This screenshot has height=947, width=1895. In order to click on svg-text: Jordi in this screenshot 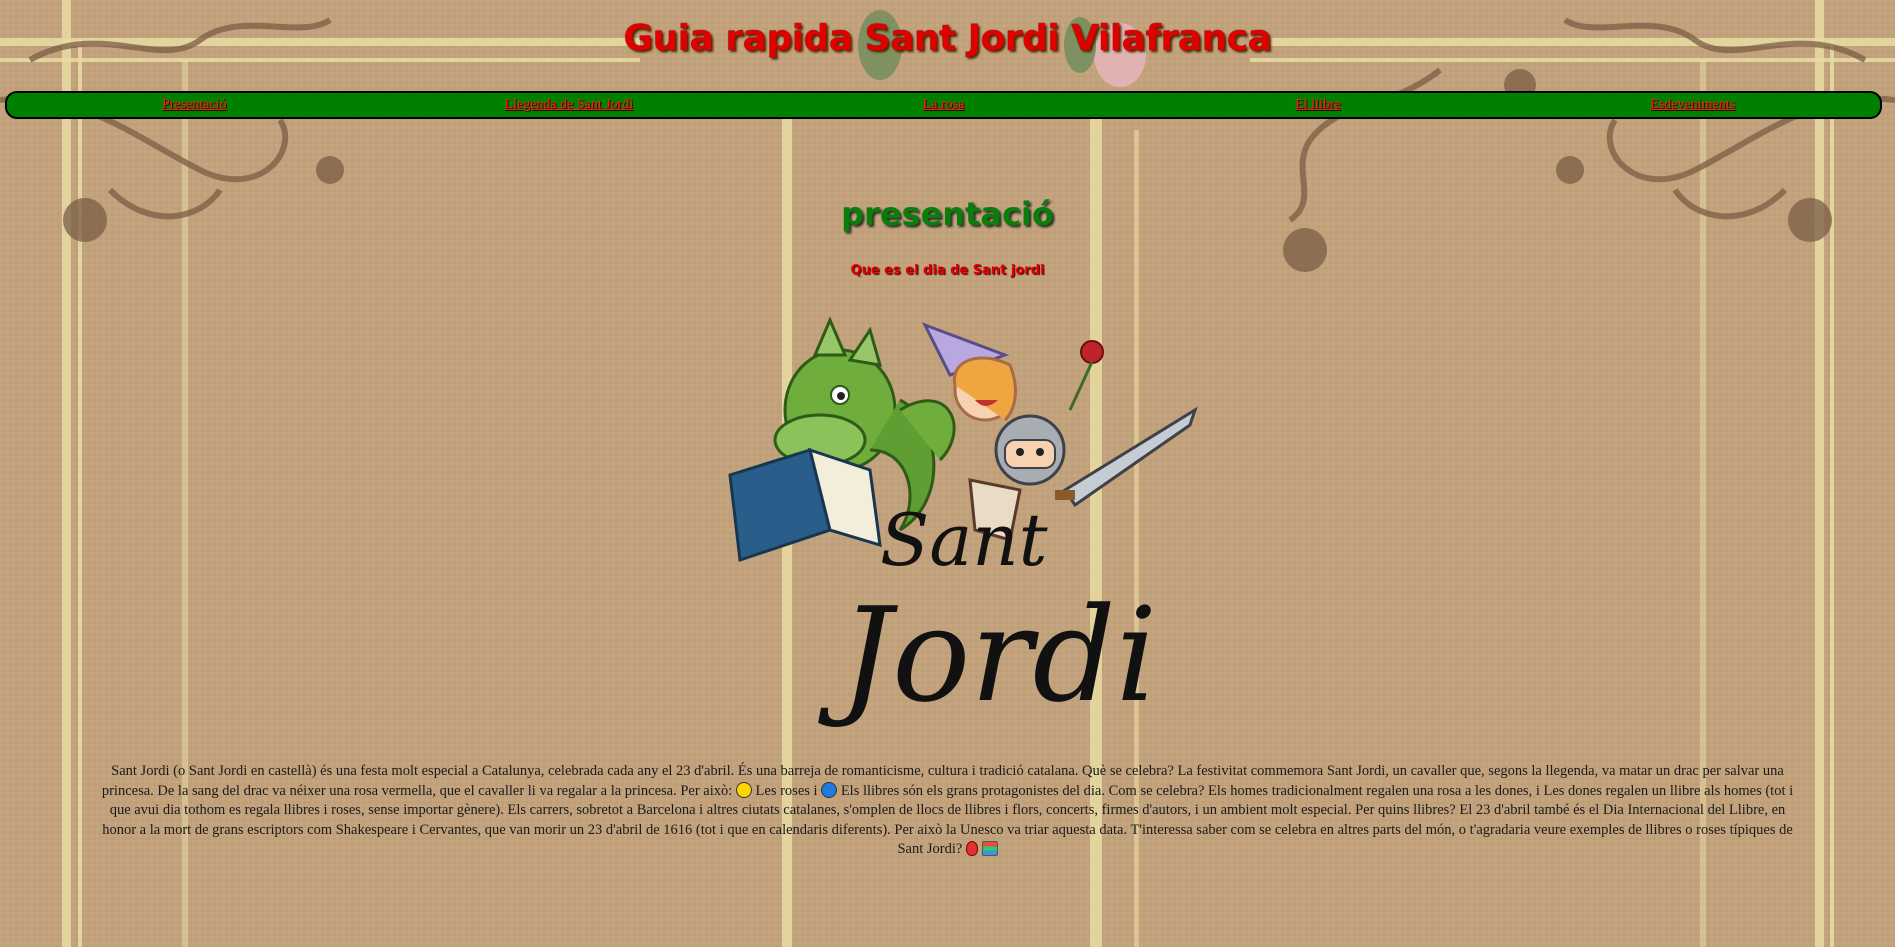, I will do `click(987, 654)`.